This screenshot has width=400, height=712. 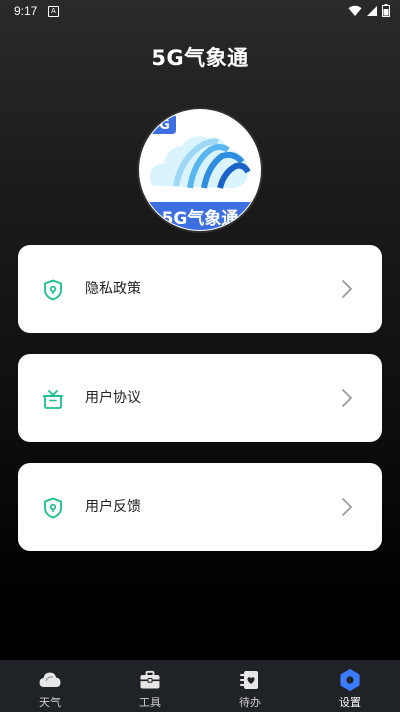 I want to click on wifi-icon, so click(x=355, y=10).